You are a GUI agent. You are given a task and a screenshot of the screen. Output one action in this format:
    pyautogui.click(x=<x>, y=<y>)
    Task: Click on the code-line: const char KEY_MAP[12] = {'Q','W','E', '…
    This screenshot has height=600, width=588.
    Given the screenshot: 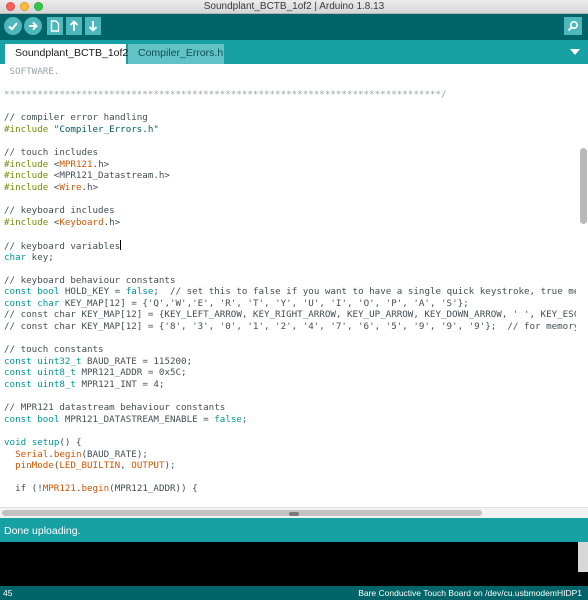 What is the action you would take?
    pyautogui.click(x=290, y=304)
    